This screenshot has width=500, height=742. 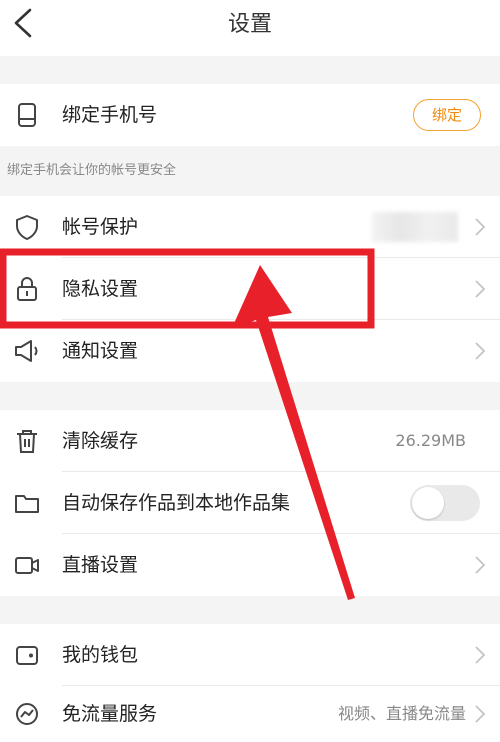 I want to click on phone-icon, so click(x=27, y=115).